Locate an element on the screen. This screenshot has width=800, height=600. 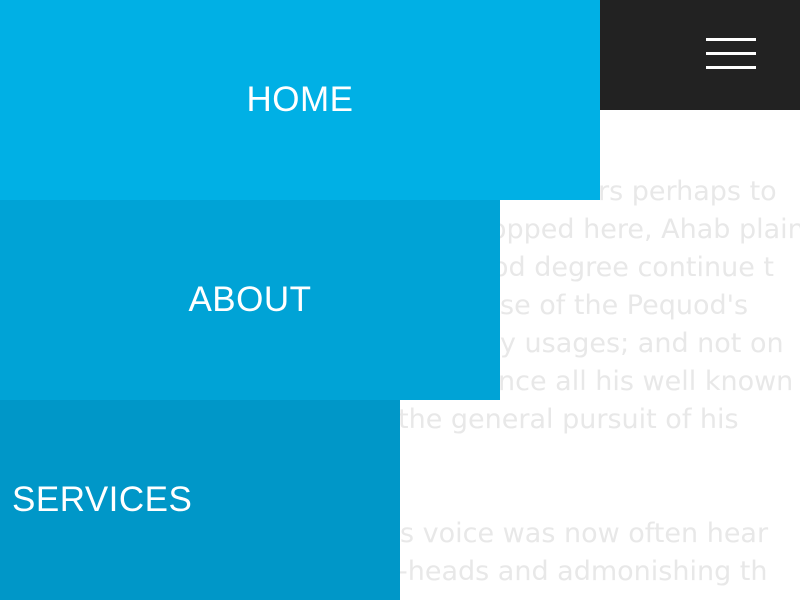
article-line-text: y usages; and not on is located at coordinates (642, 343).